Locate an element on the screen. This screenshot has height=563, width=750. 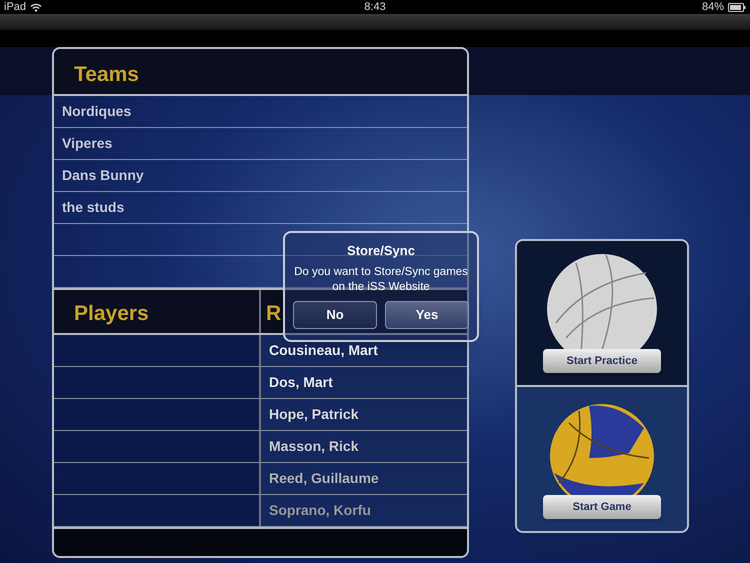
player-name: Hope, Patrick is located at coordinates (313, 414).